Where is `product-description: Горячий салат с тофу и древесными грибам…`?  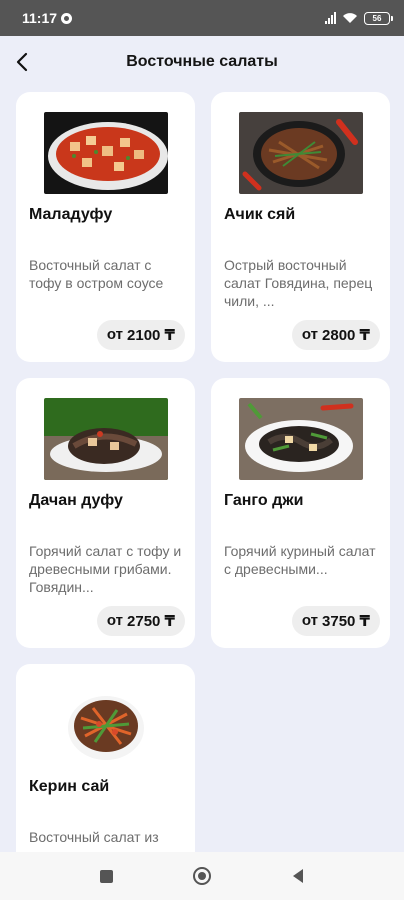 product-description: Горячий салат с тофу и древесными грибам… is located at coordinates (105, 569).